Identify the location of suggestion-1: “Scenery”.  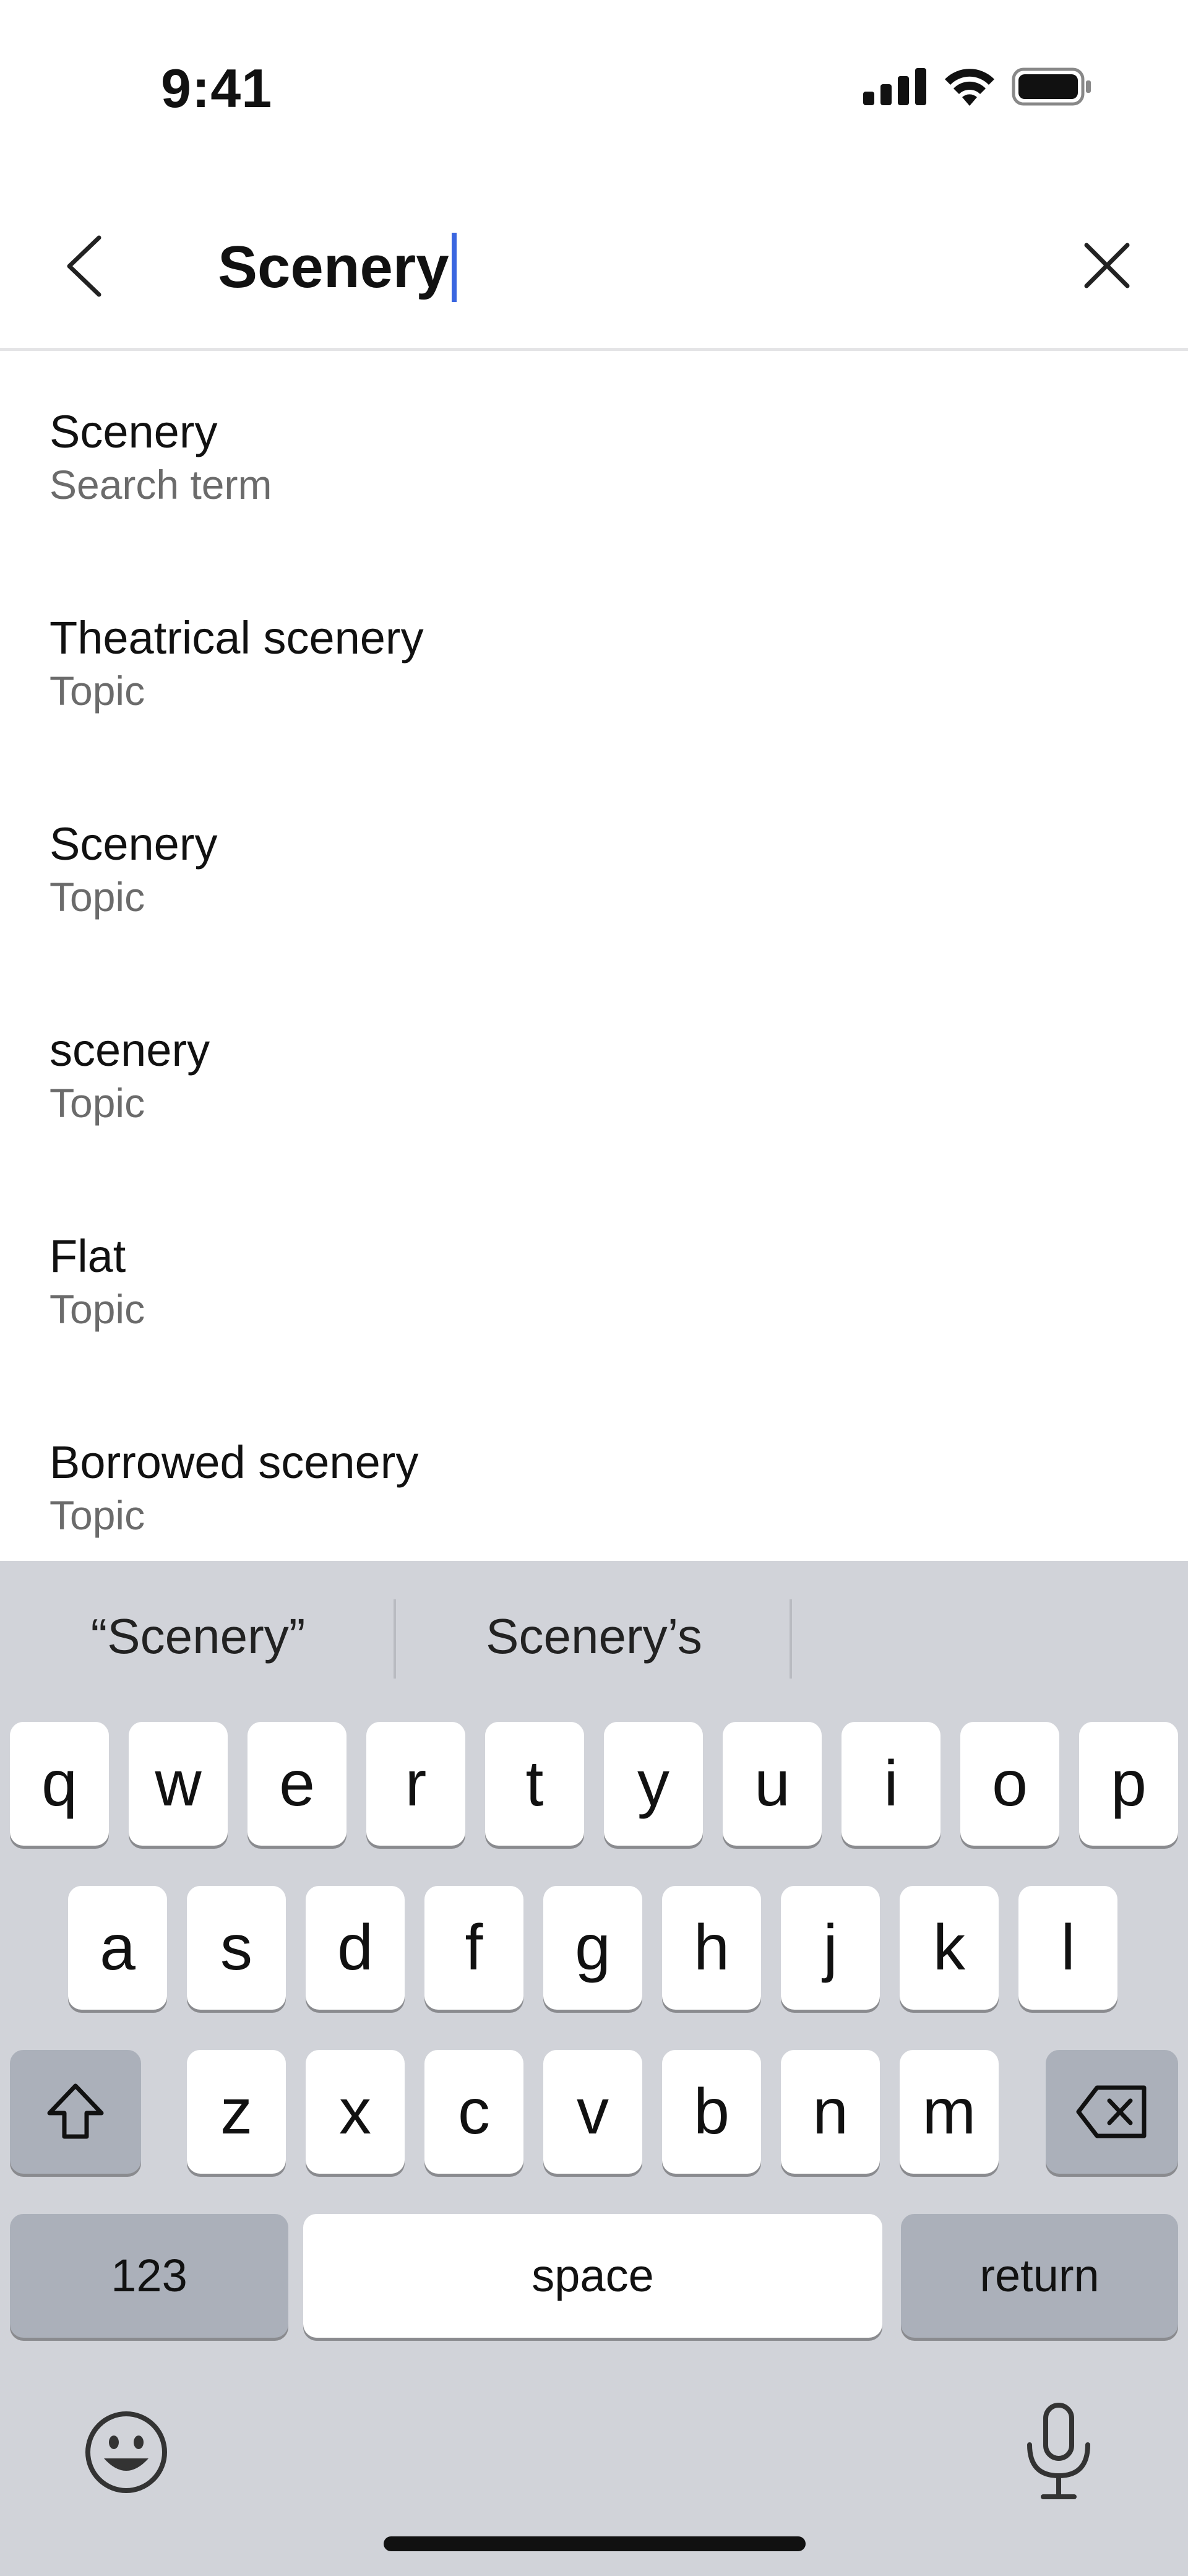
(198, 1636).